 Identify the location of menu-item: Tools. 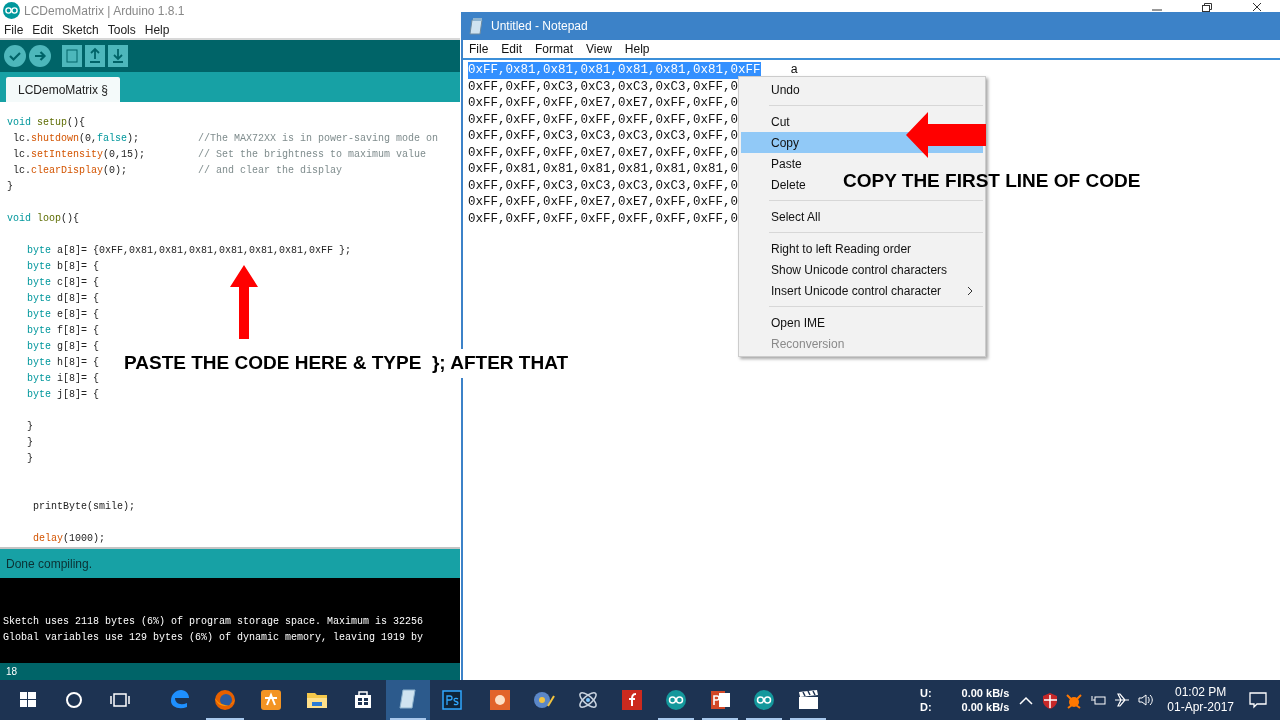
(121, 30).